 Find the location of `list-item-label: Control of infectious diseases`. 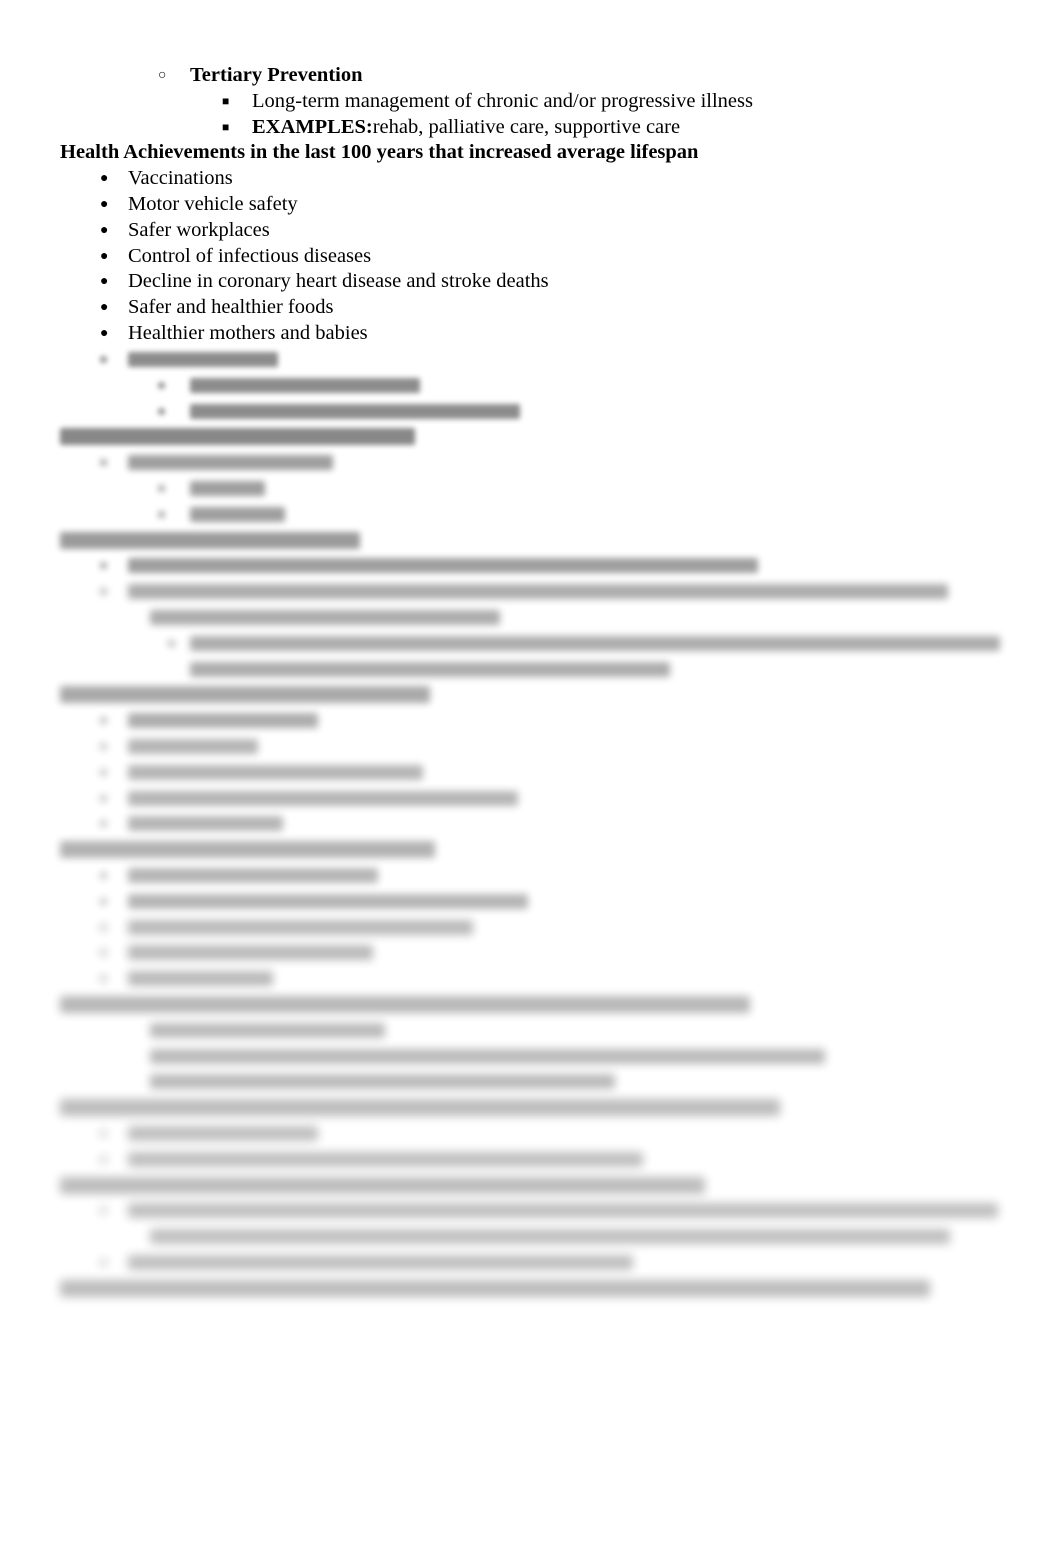

list-item-label: Control of infectious diseases is located at coordinates (250, 255).